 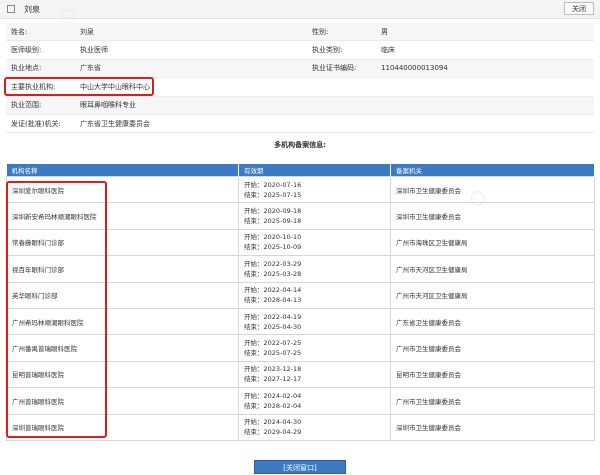 I want to click on start-date: 开始：2020-10-10, so click(x=273, y=237).